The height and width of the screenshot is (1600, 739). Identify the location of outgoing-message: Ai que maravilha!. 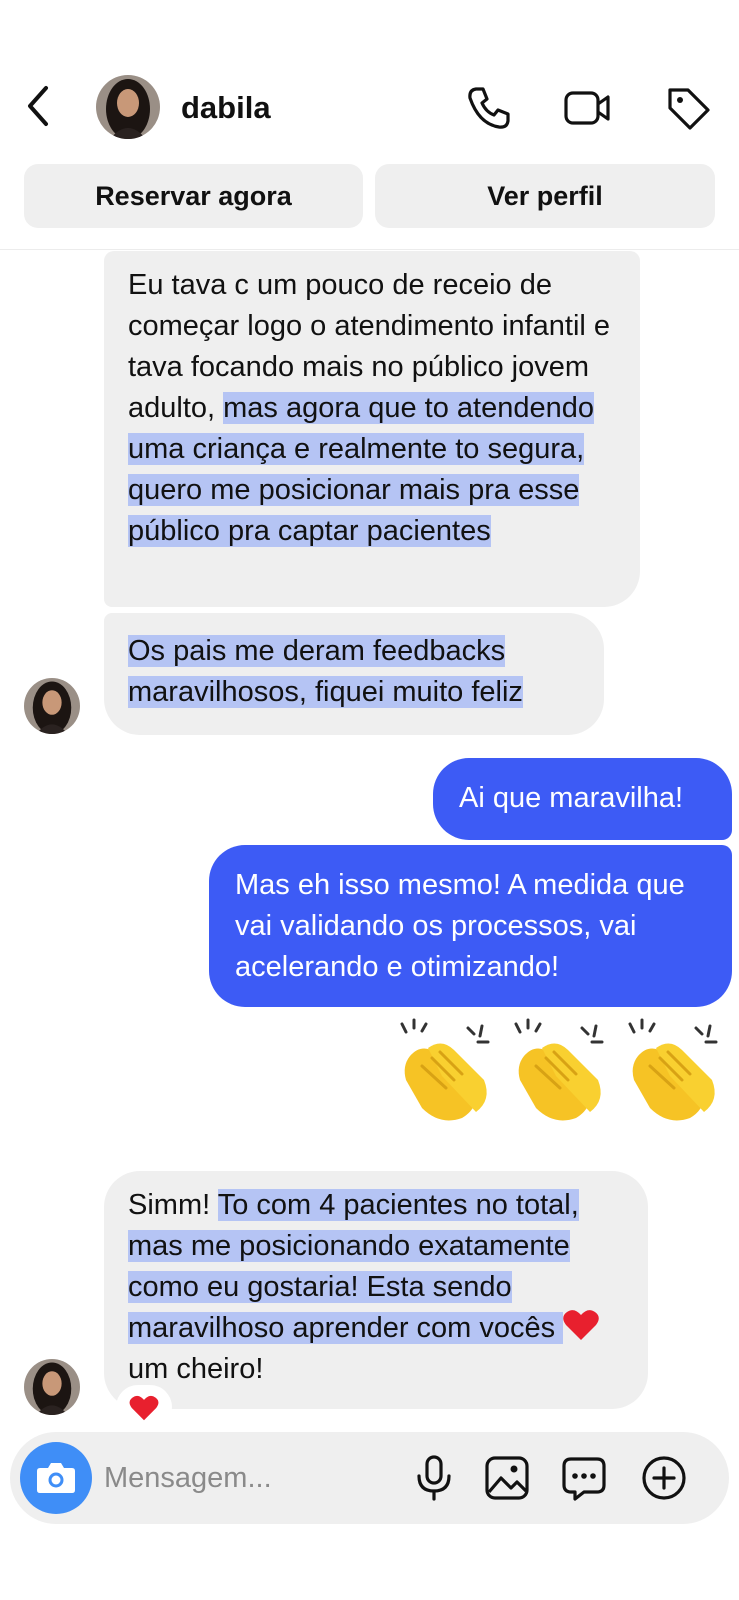
(582, 799).